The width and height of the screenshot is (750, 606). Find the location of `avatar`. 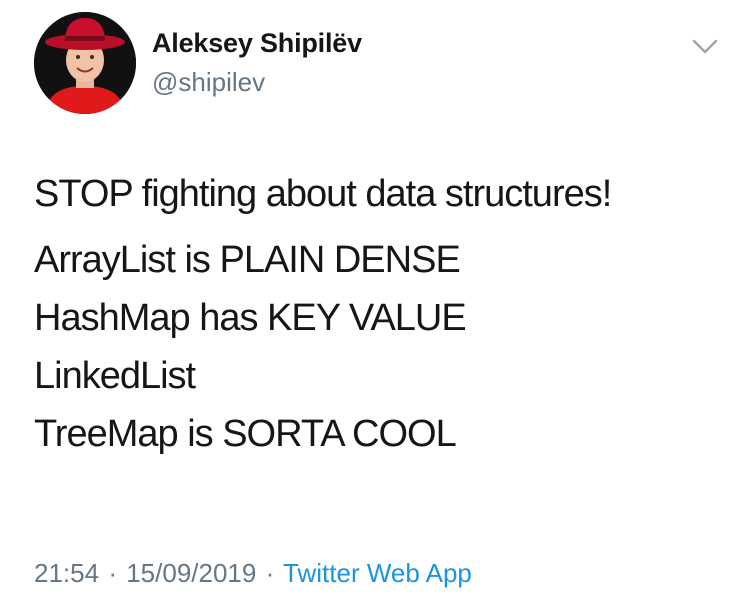

avatar is located at coordinates (85, 63).